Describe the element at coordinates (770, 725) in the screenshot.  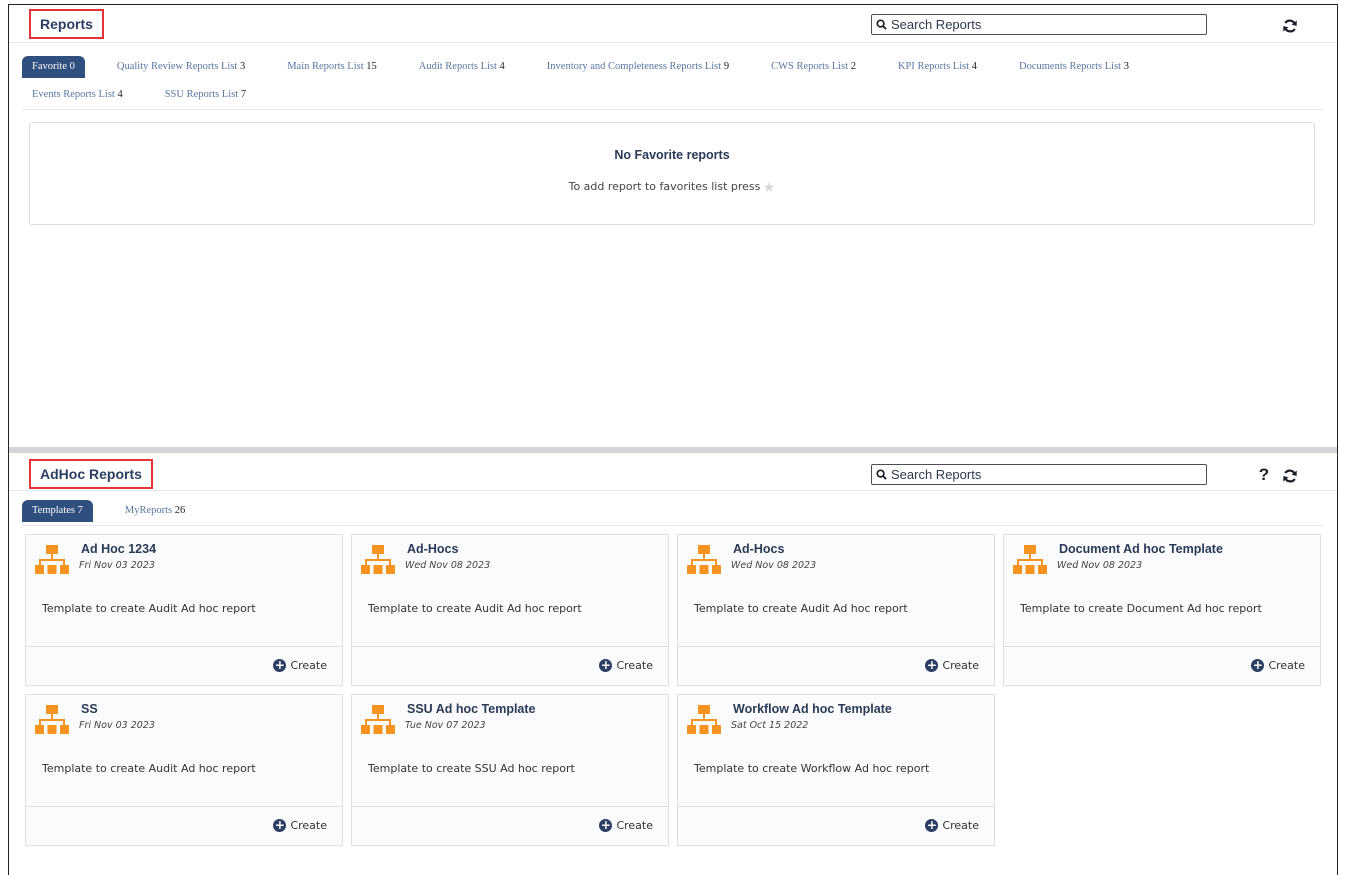
I see `card-date: Sat Oct 15 2022` at that location.